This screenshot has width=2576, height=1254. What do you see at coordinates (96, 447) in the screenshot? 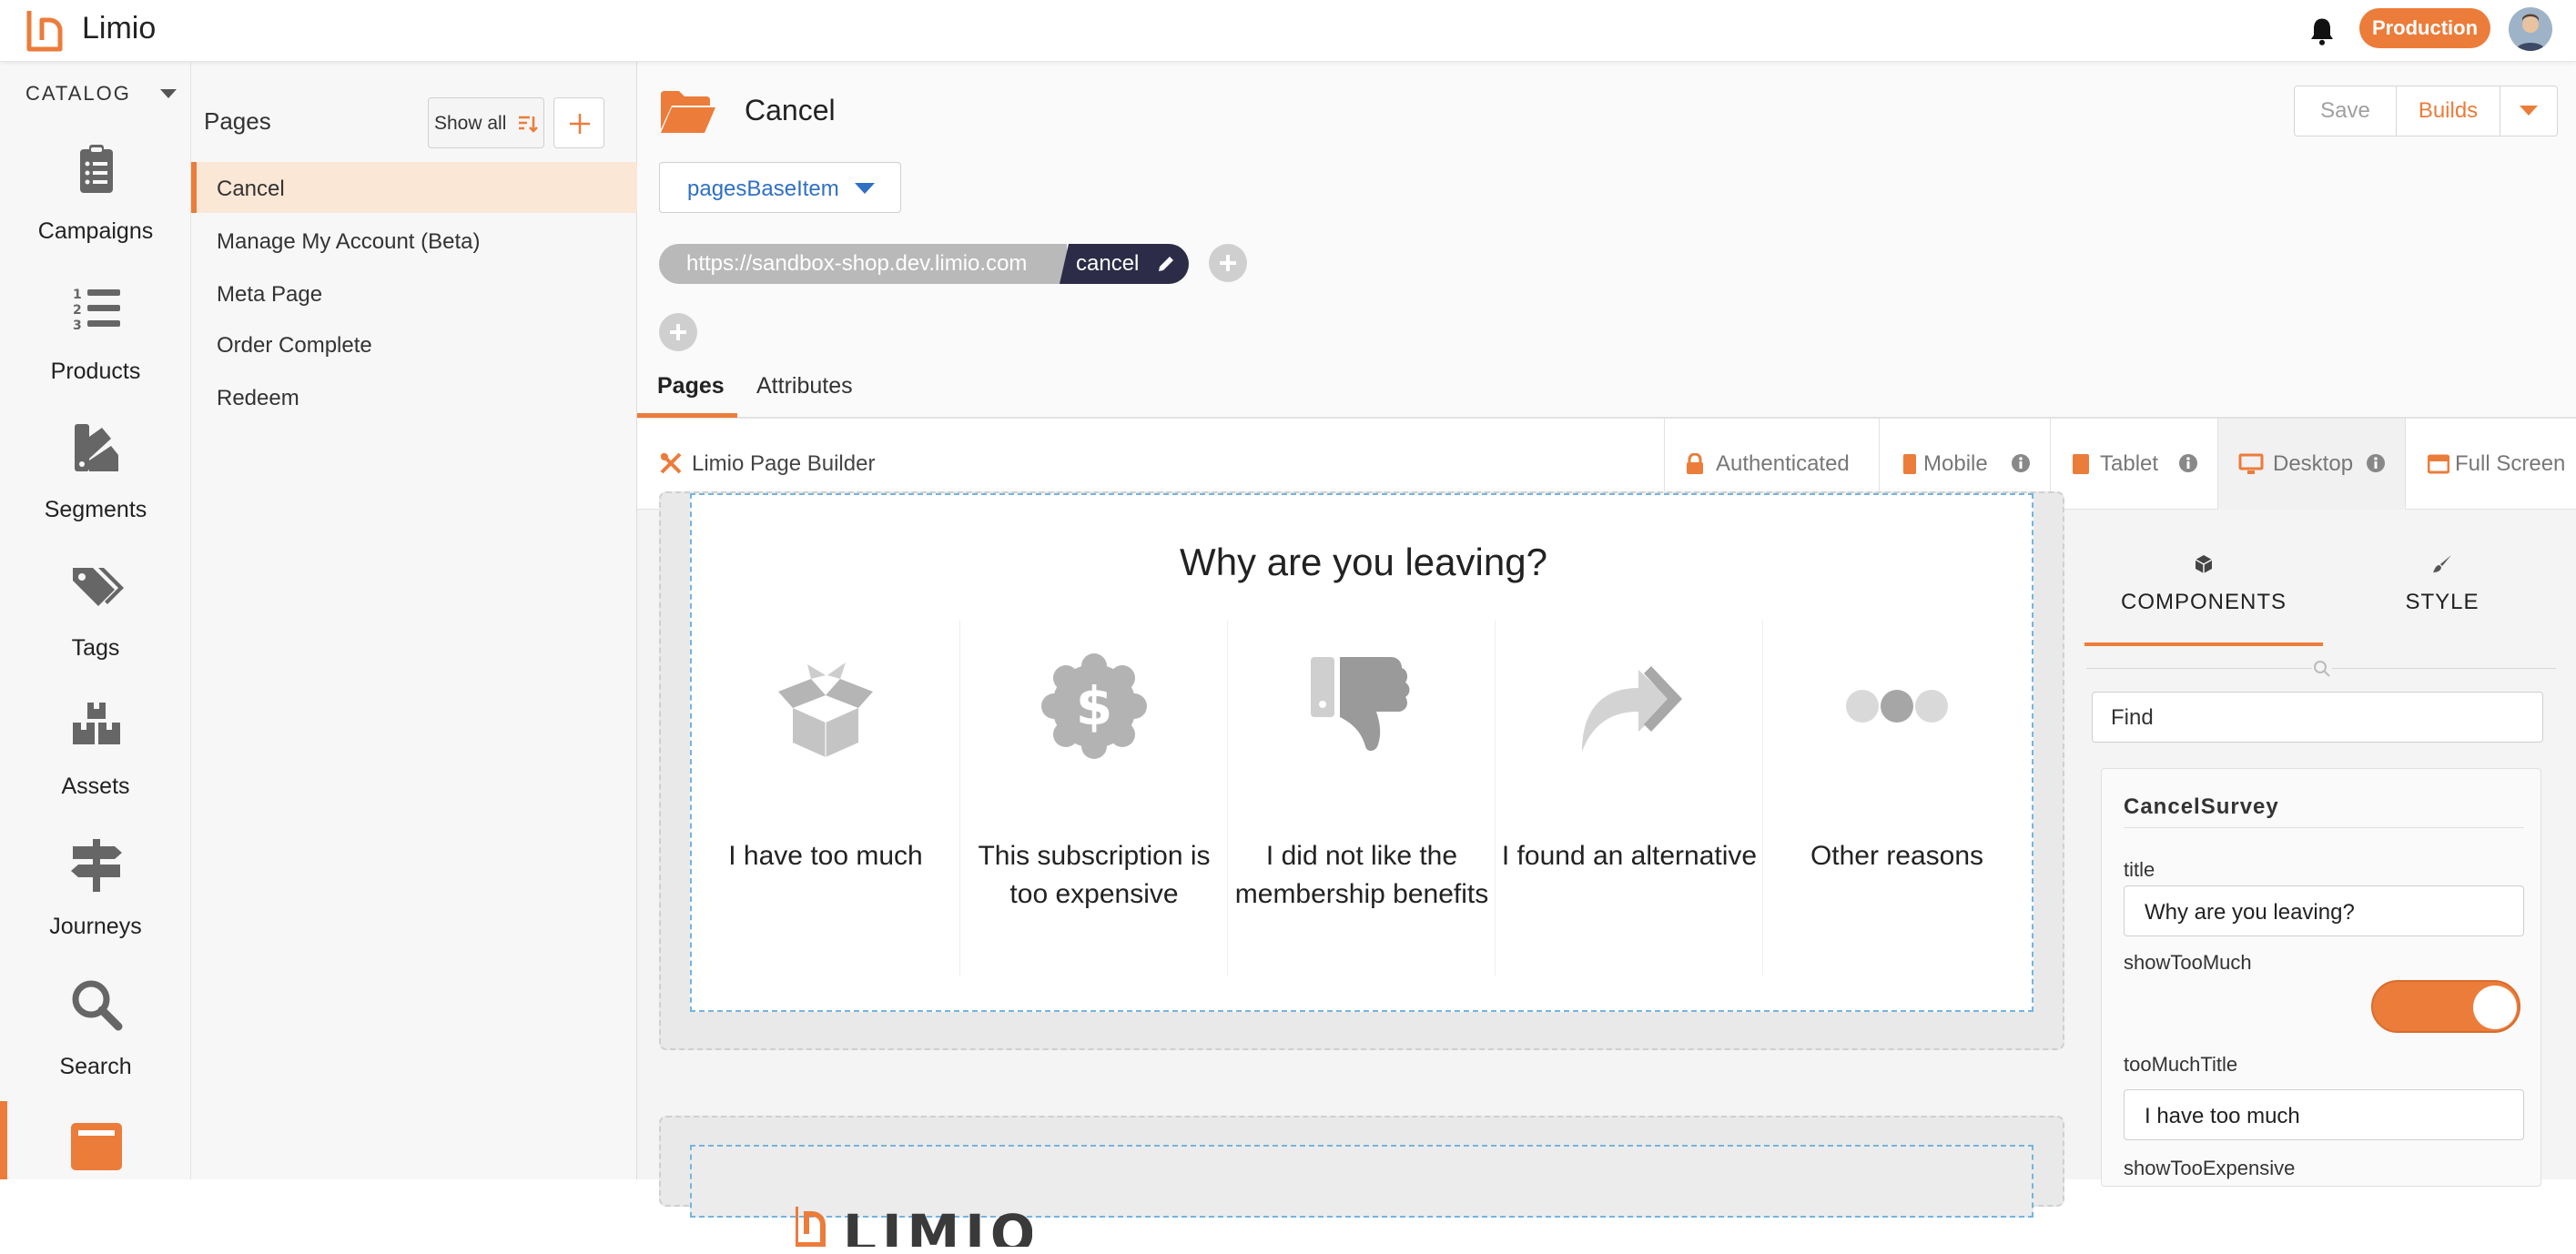
I see `swatch-icon` at bounding box center [96, 447].